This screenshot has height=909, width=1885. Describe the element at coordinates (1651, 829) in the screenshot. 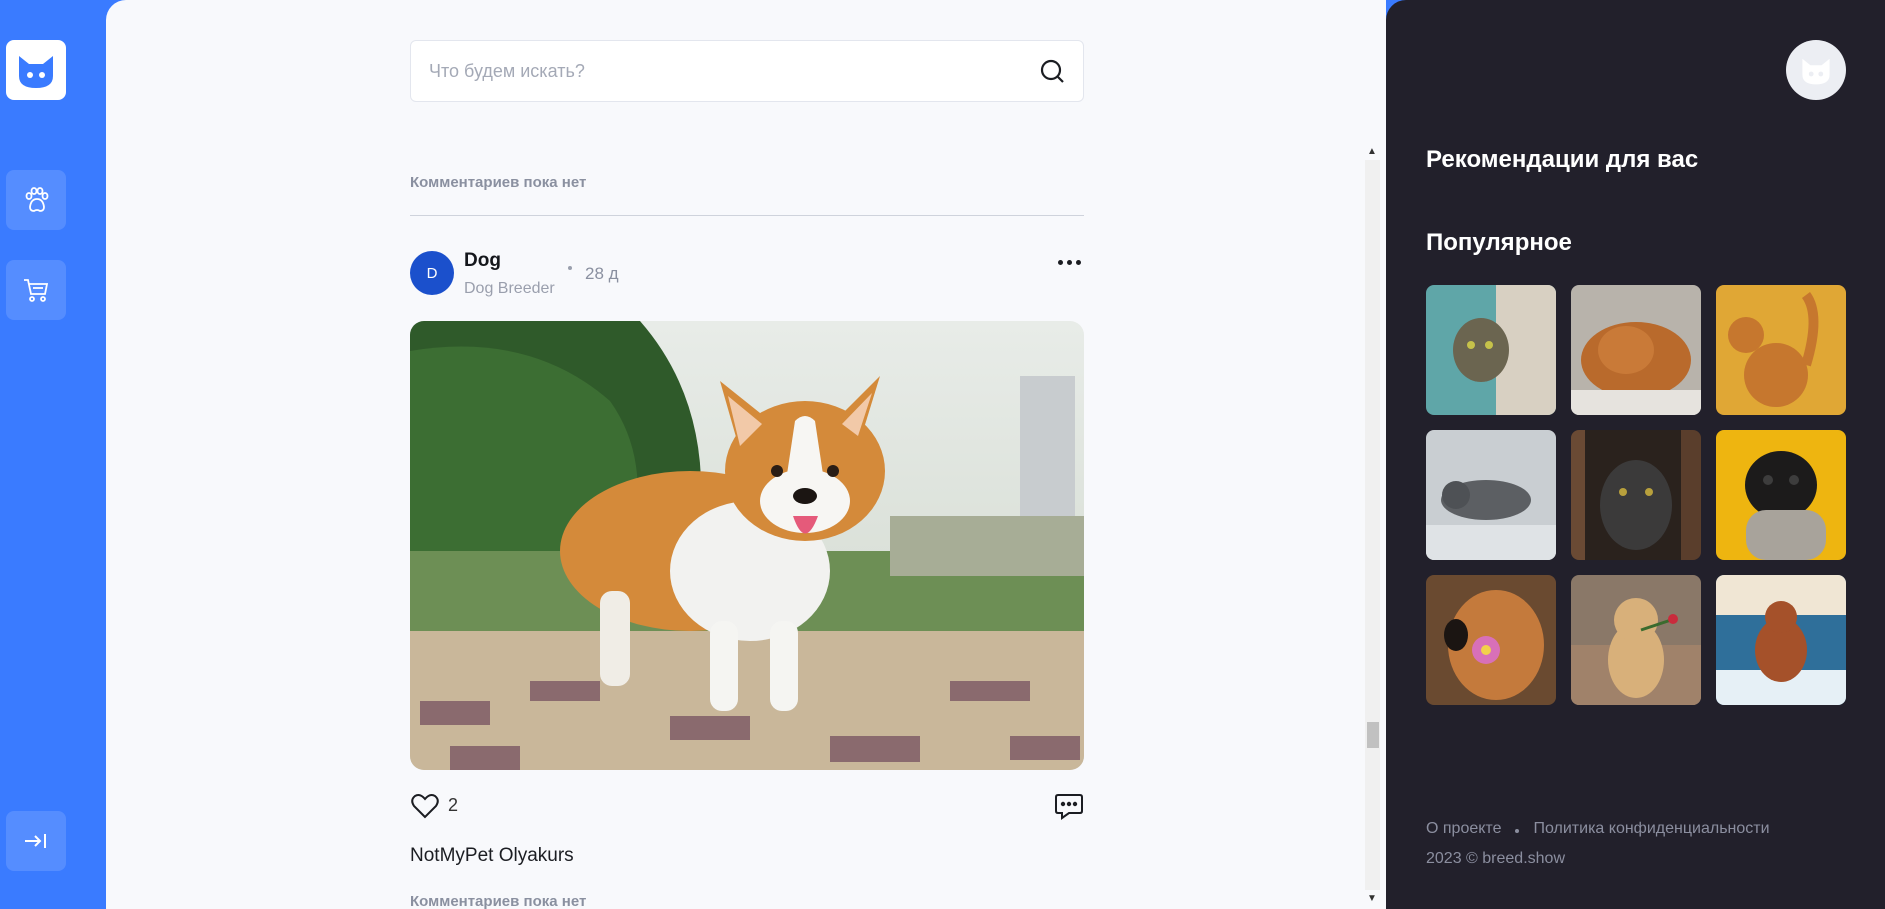

I see `privacy-link: Политика конфиденциальности` at that location.